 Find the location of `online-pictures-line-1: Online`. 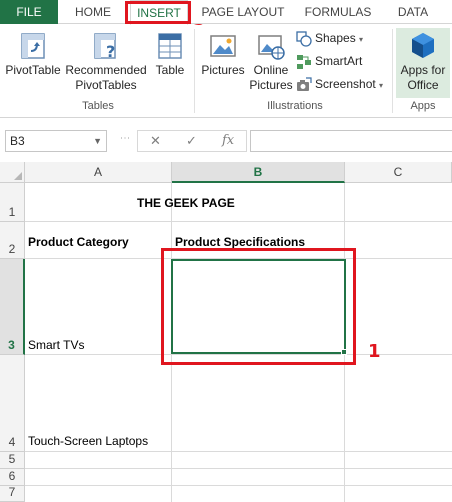

online-pictures-line-1: Online is located at coordinates (271, 70).